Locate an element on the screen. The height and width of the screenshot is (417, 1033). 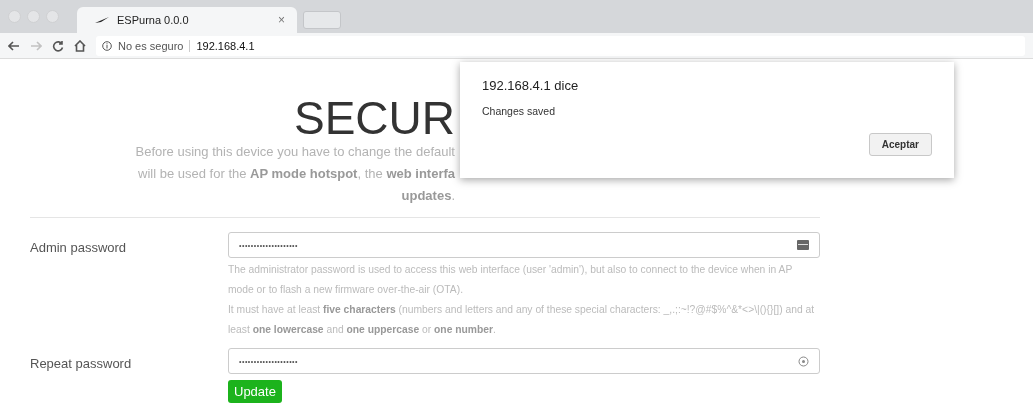
browser-tab: ESPurna 0.0.0 × is located at coordinates (187, 20).